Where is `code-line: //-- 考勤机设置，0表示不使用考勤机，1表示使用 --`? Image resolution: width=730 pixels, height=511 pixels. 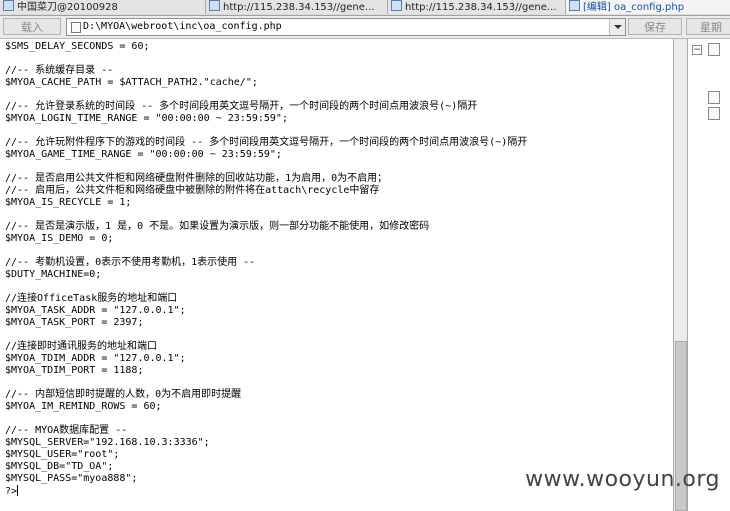 code-line: //-- 考勤机设置，0表示不使用考勤机，1表示使用 -- is located at coordinates (130, 262).